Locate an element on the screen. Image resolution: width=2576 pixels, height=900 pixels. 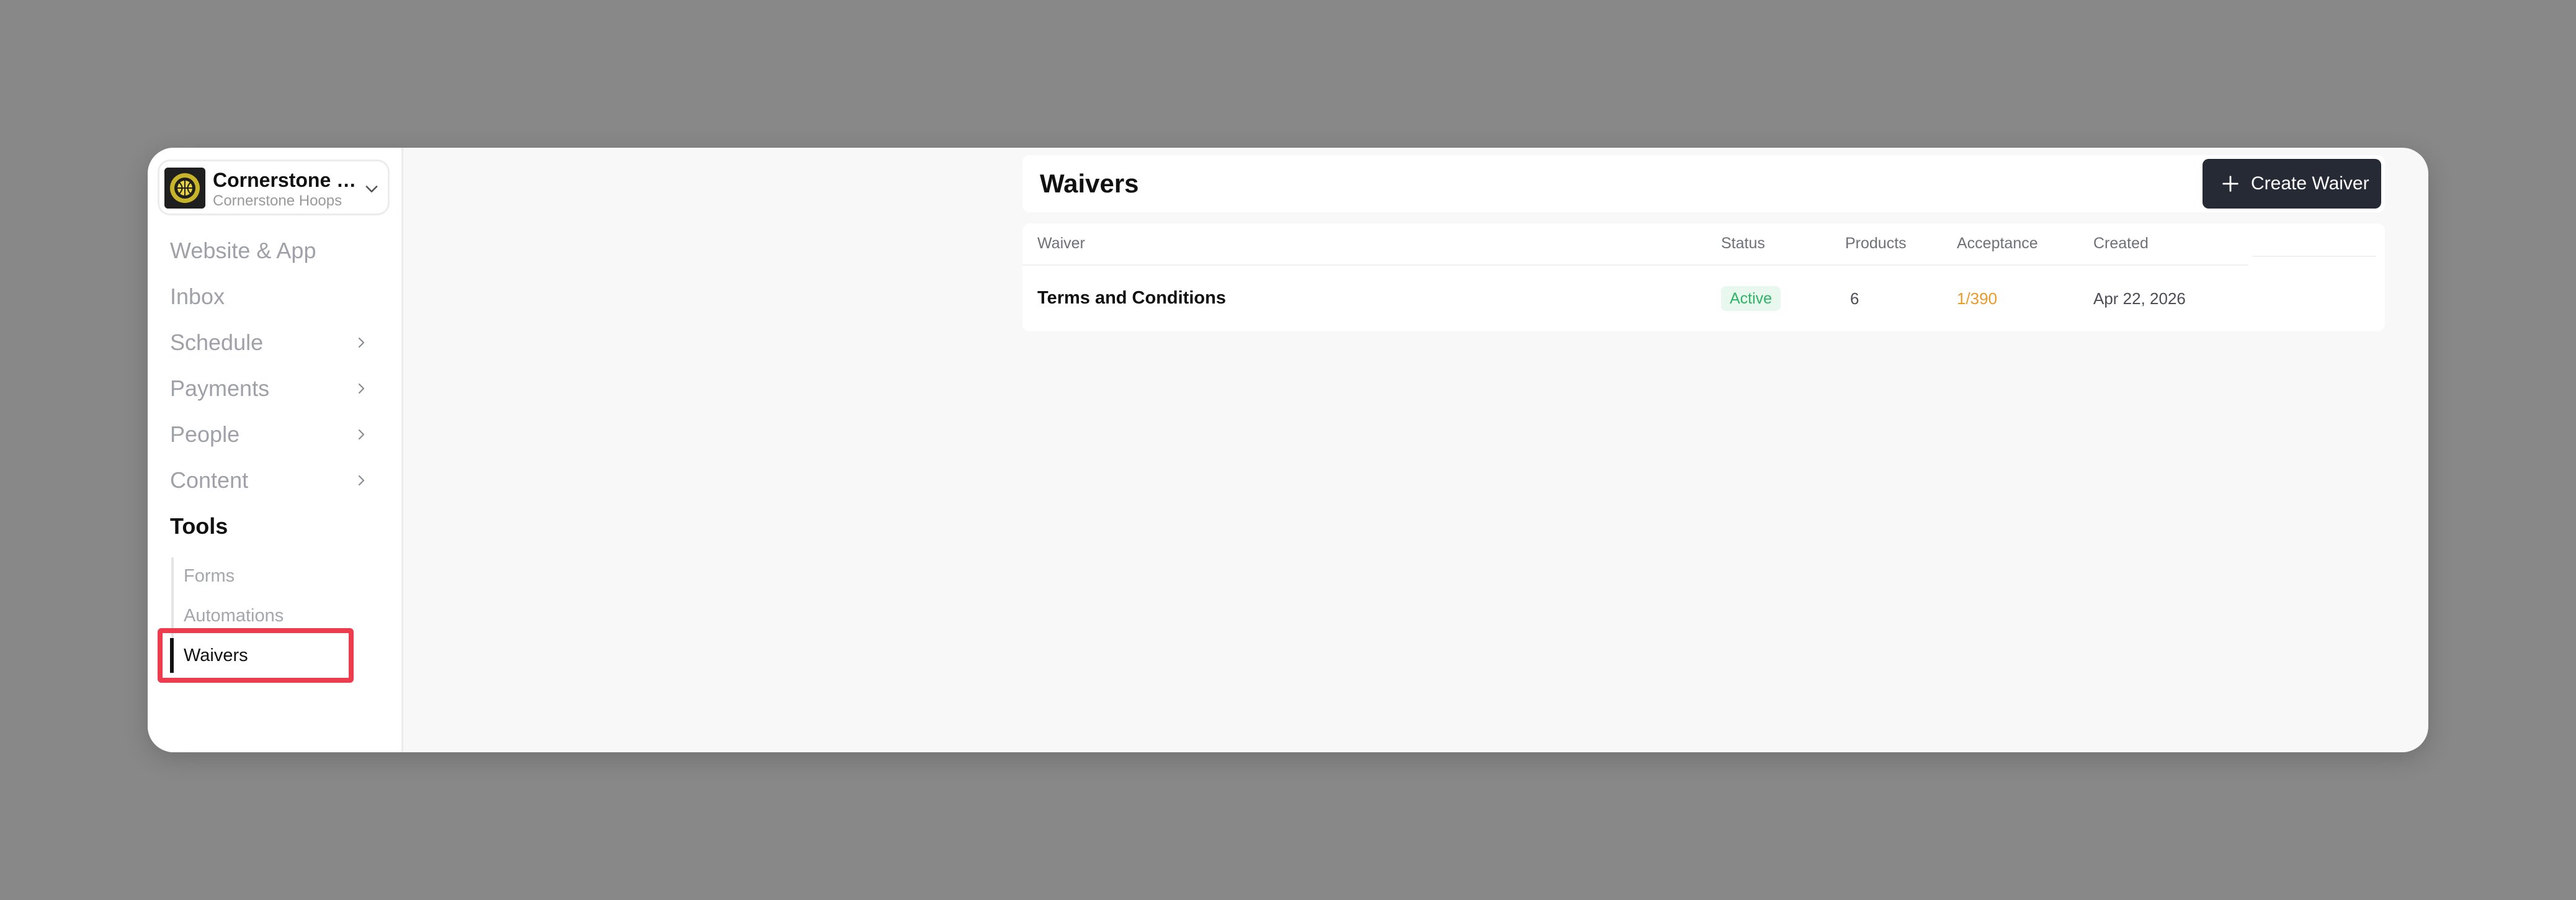
sidebar-item-inbox: Inbox is located at coordinates (275, 296).